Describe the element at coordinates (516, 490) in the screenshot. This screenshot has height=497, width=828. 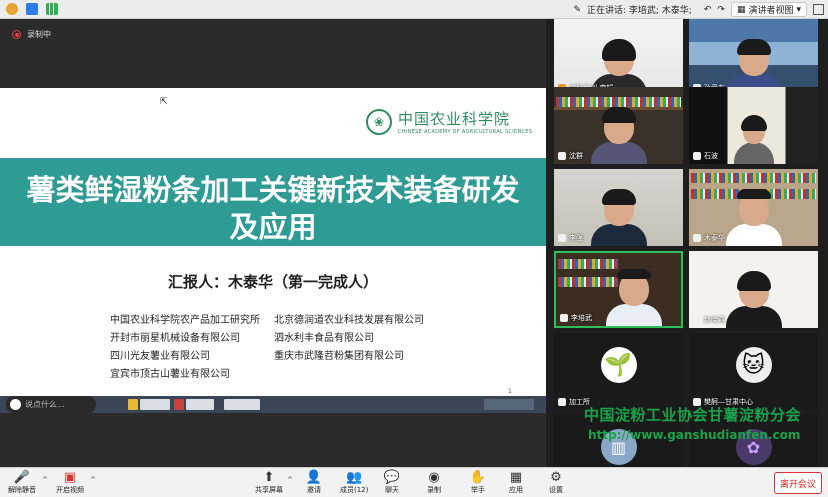
I see `apps-label: 应用` at that location.